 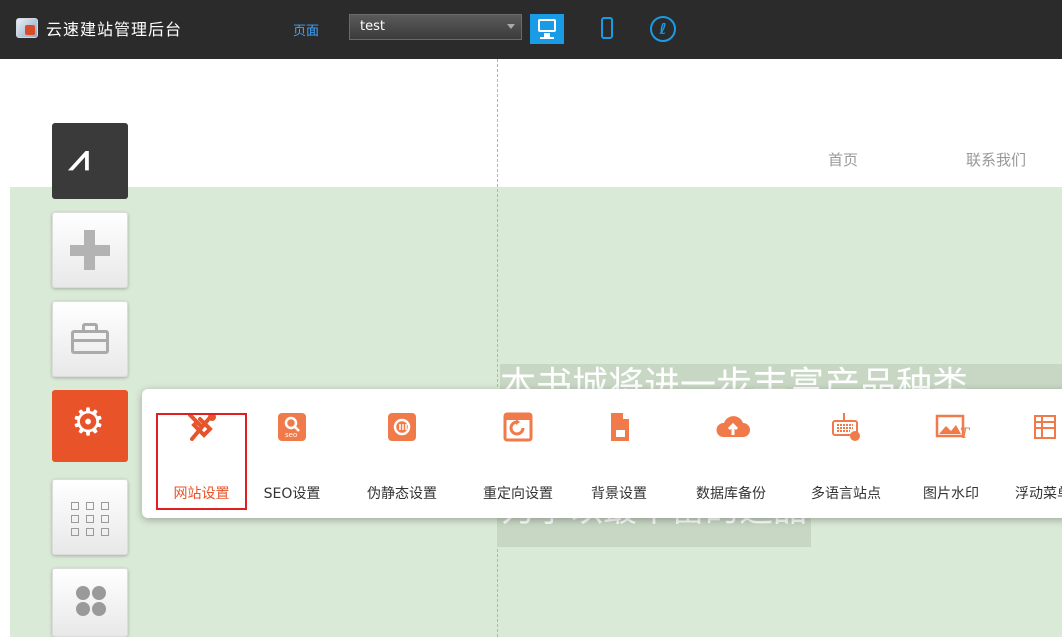 I want to click on cloud-upload-icon, so click(x=732, y=427).